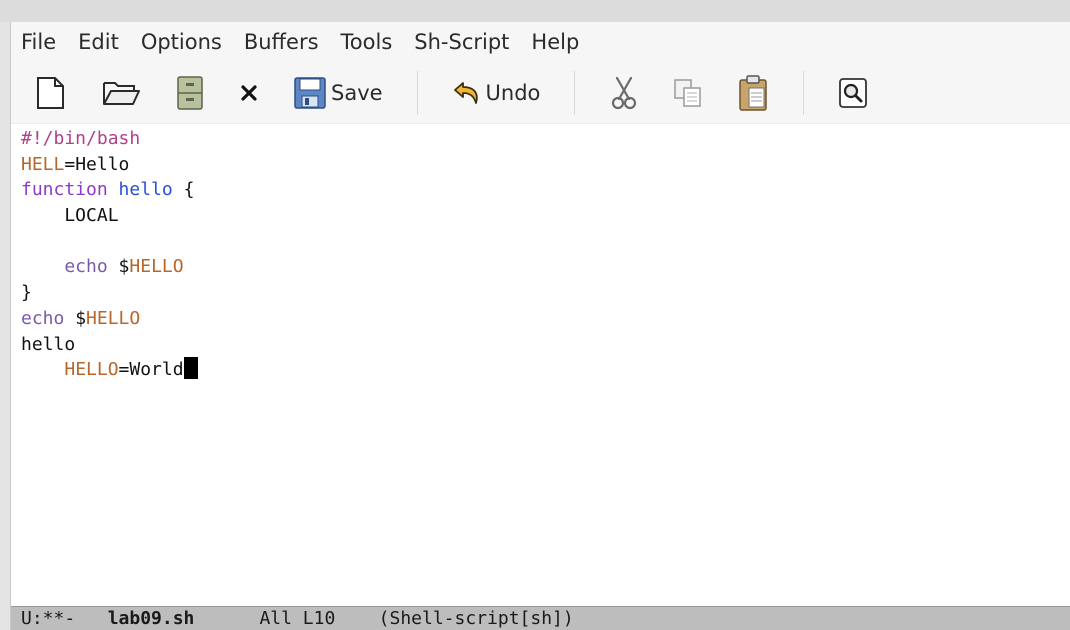 Image resolution: width=1070 pixels, height=630 pixels. Describe the element at coordinates (541, 370) in the screenshot. I see `code-line: HELLO=World` at that location.